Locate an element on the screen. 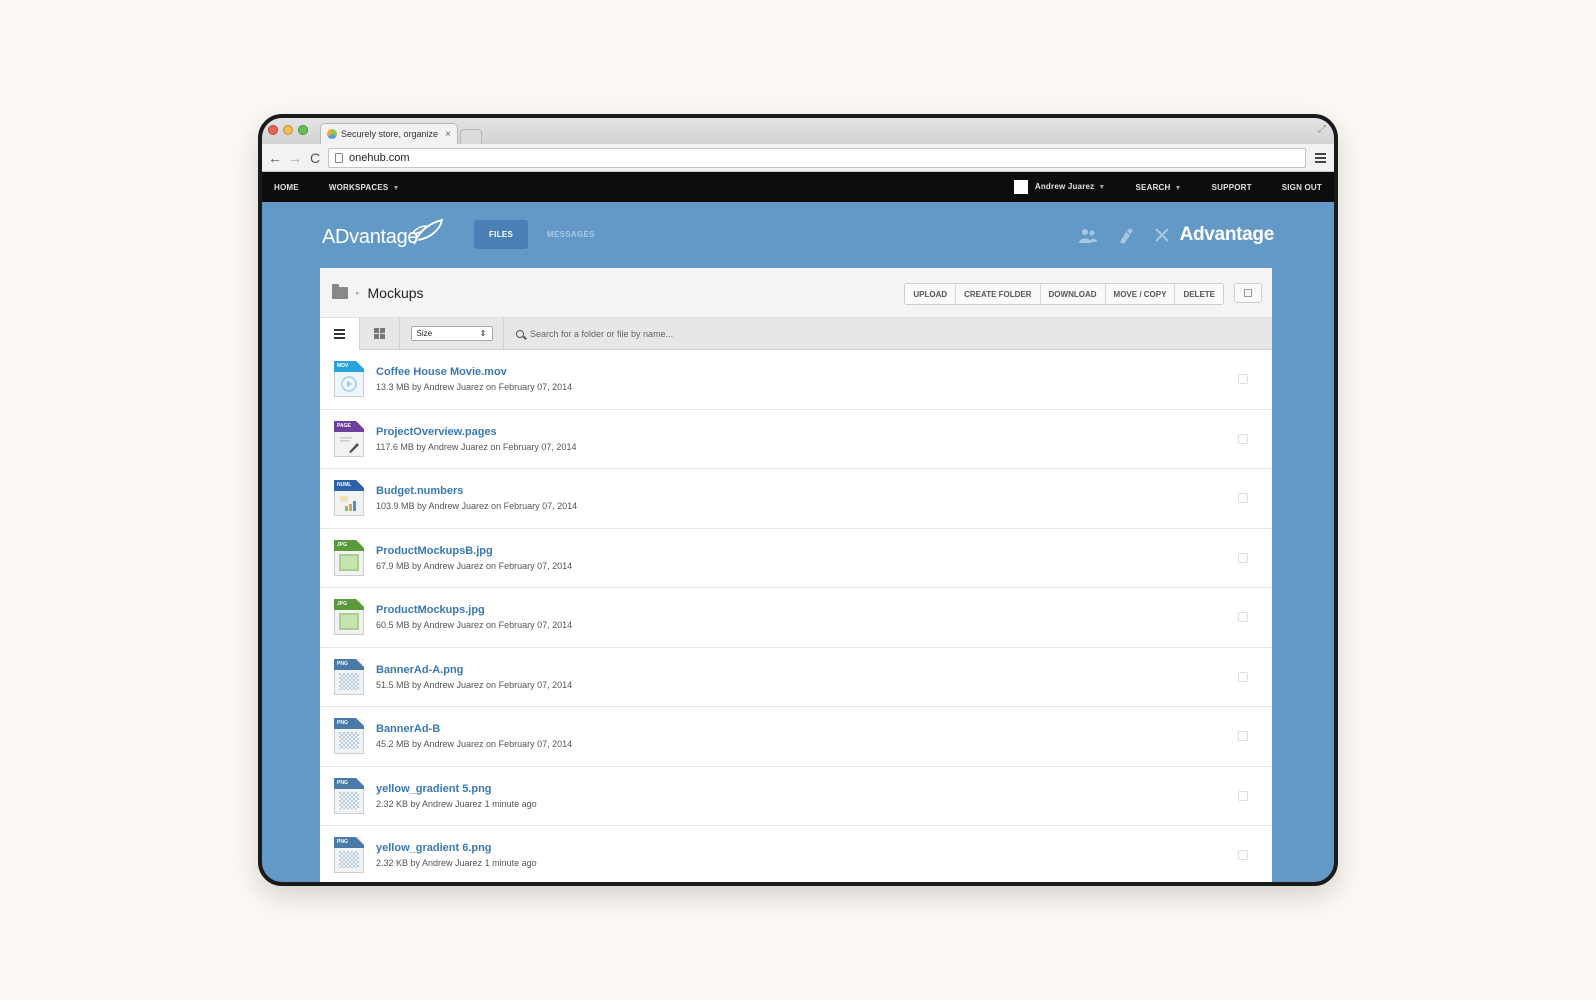 This screenshot has height=1000, width=1596. tab-files: FILES is located at coordinates (501, 234).